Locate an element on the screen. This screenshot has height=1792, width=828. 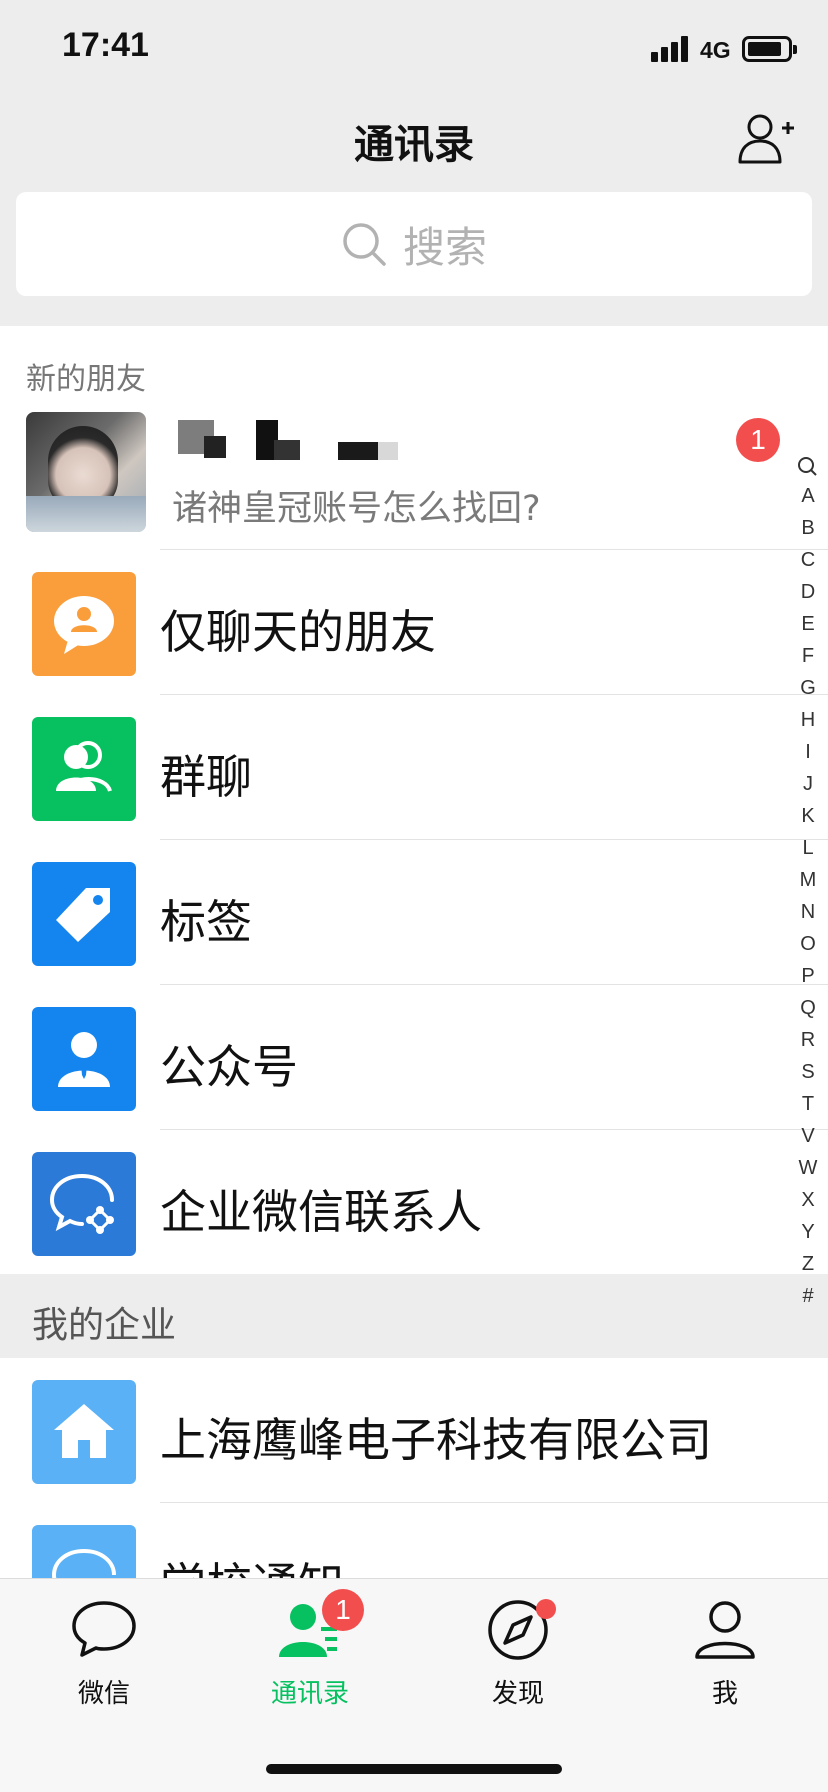
network-type: 4G is located at coordinates (715, 50).